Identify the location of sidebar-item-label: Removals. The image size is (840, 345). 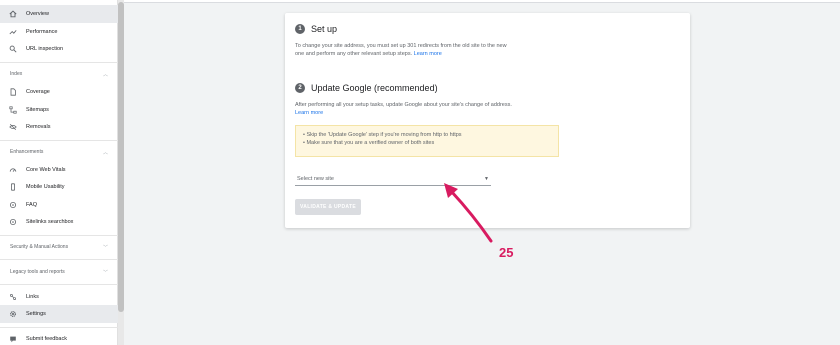
(38, 127).